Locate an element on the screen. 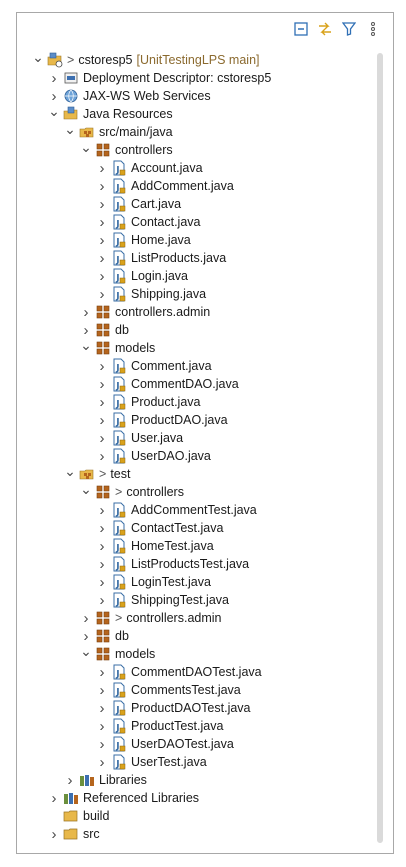  java-file-icon: J is located at coordinates (119, 384).